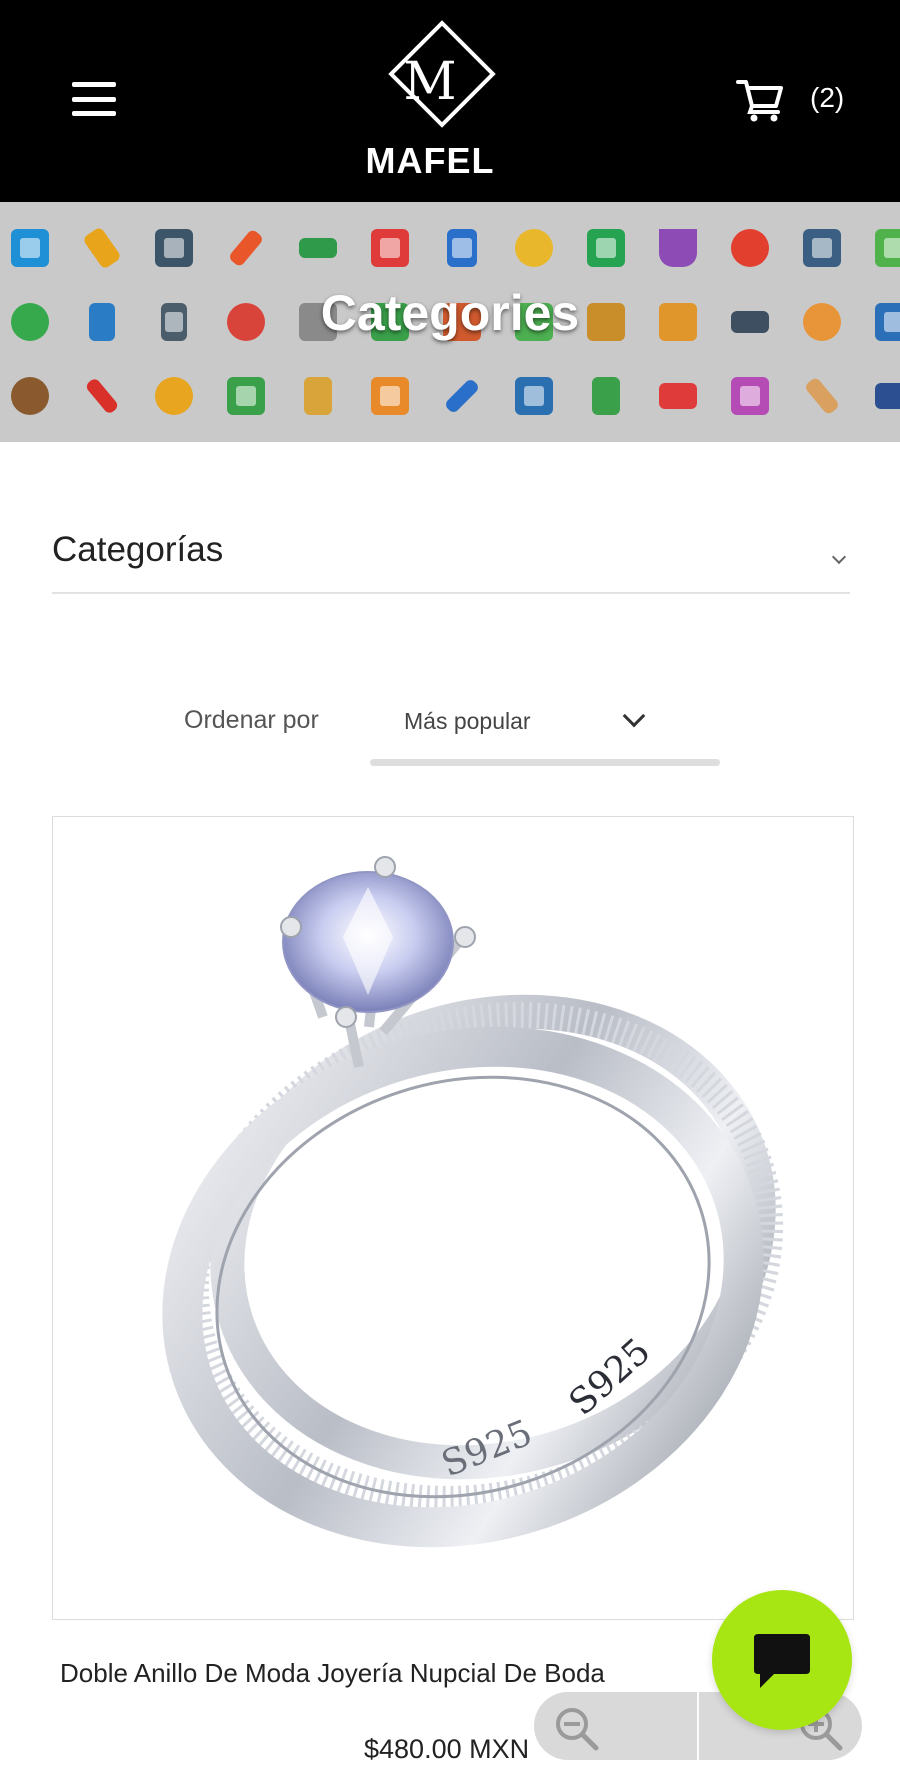 The width and height of the screenshot is (900, 1772). I want to click on brand-logo: M MAFEL, so click(430, 101).